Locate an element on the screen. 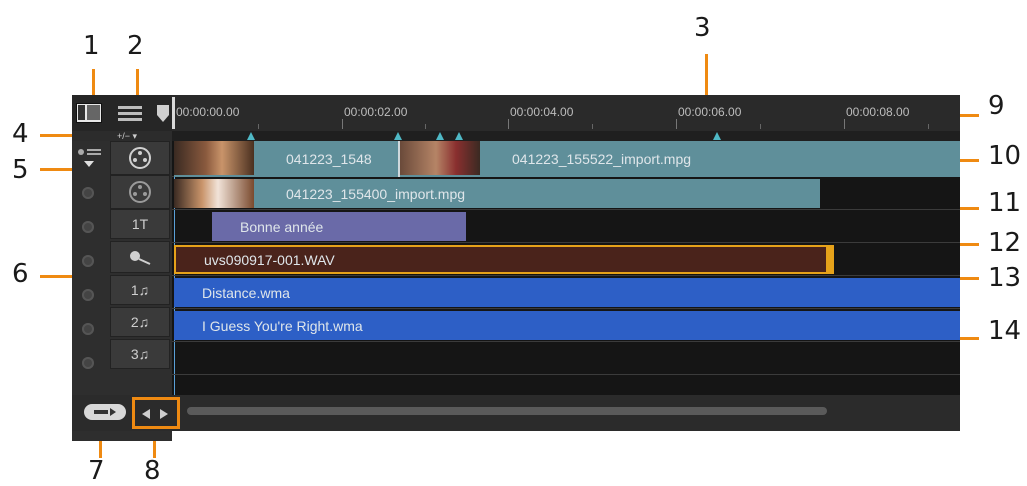 This screenshot has height=486, width=1027. music-track-3-label: 3♫ is located at coordinates (140, 354).